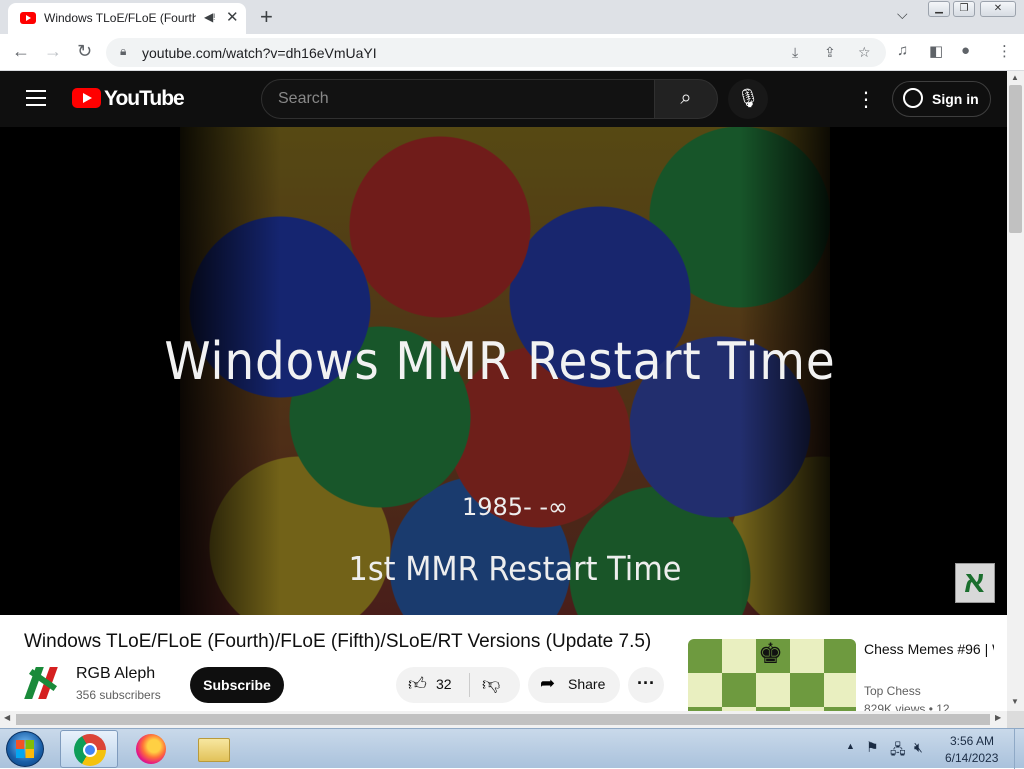 This screenshot has height=769, width=1024. What do you see at coordinates (964, 9) in the screenshot?
I see `restore-button: ❐` at bounding box center [964, 9].